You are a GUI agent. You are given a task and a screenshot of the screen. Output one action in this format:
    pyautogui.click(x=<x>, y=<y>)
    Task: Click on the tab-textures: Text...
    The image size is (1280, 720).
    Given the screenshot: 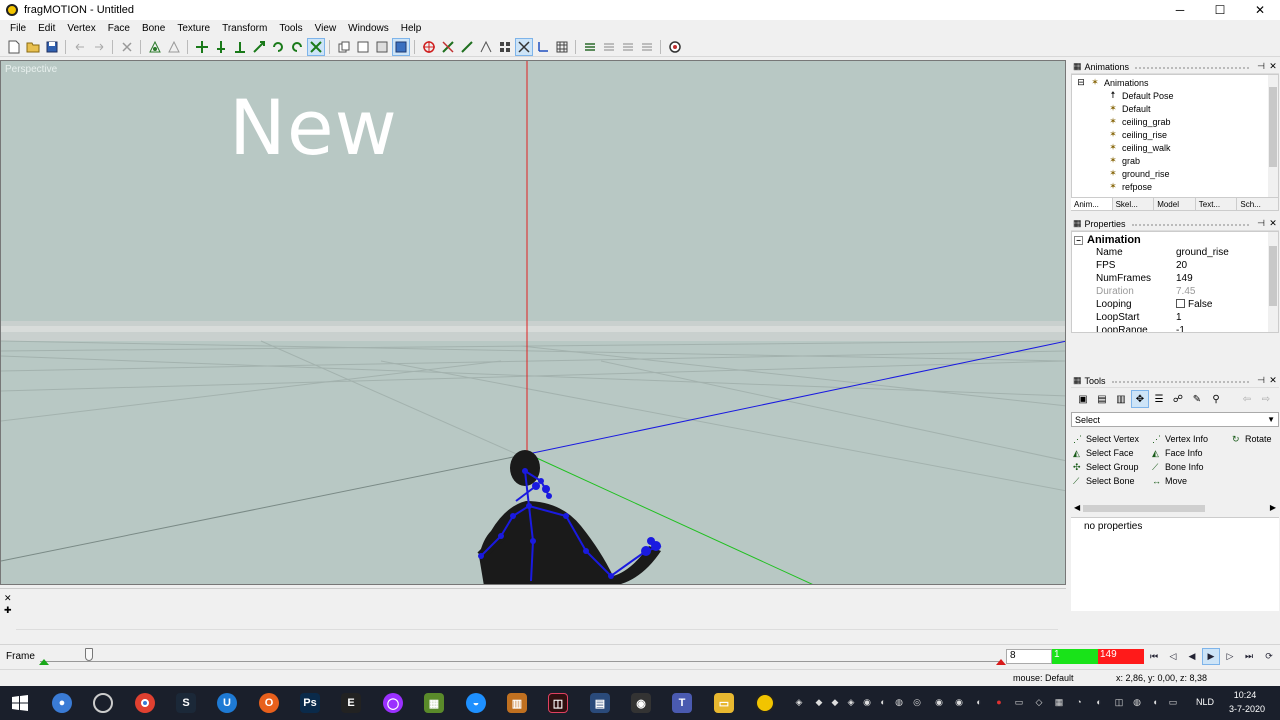 What is the action you would take?
    pyautogui.click(x=1217, y=204)
    